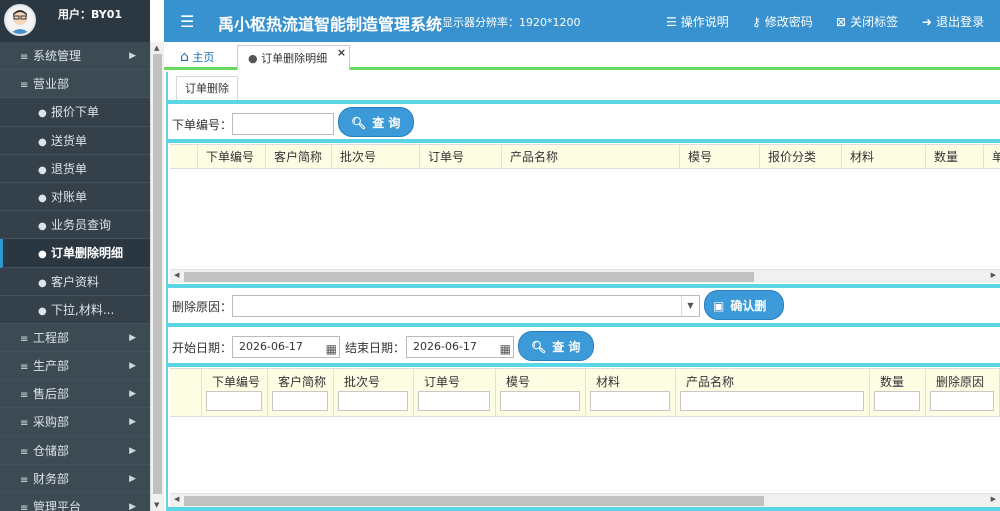 Image resolution: width=1000 pixels, height=511 pixels. Describe the element at coordinates (608, 381) in the screenshot. I see `column-header-label: 材料` at that location.